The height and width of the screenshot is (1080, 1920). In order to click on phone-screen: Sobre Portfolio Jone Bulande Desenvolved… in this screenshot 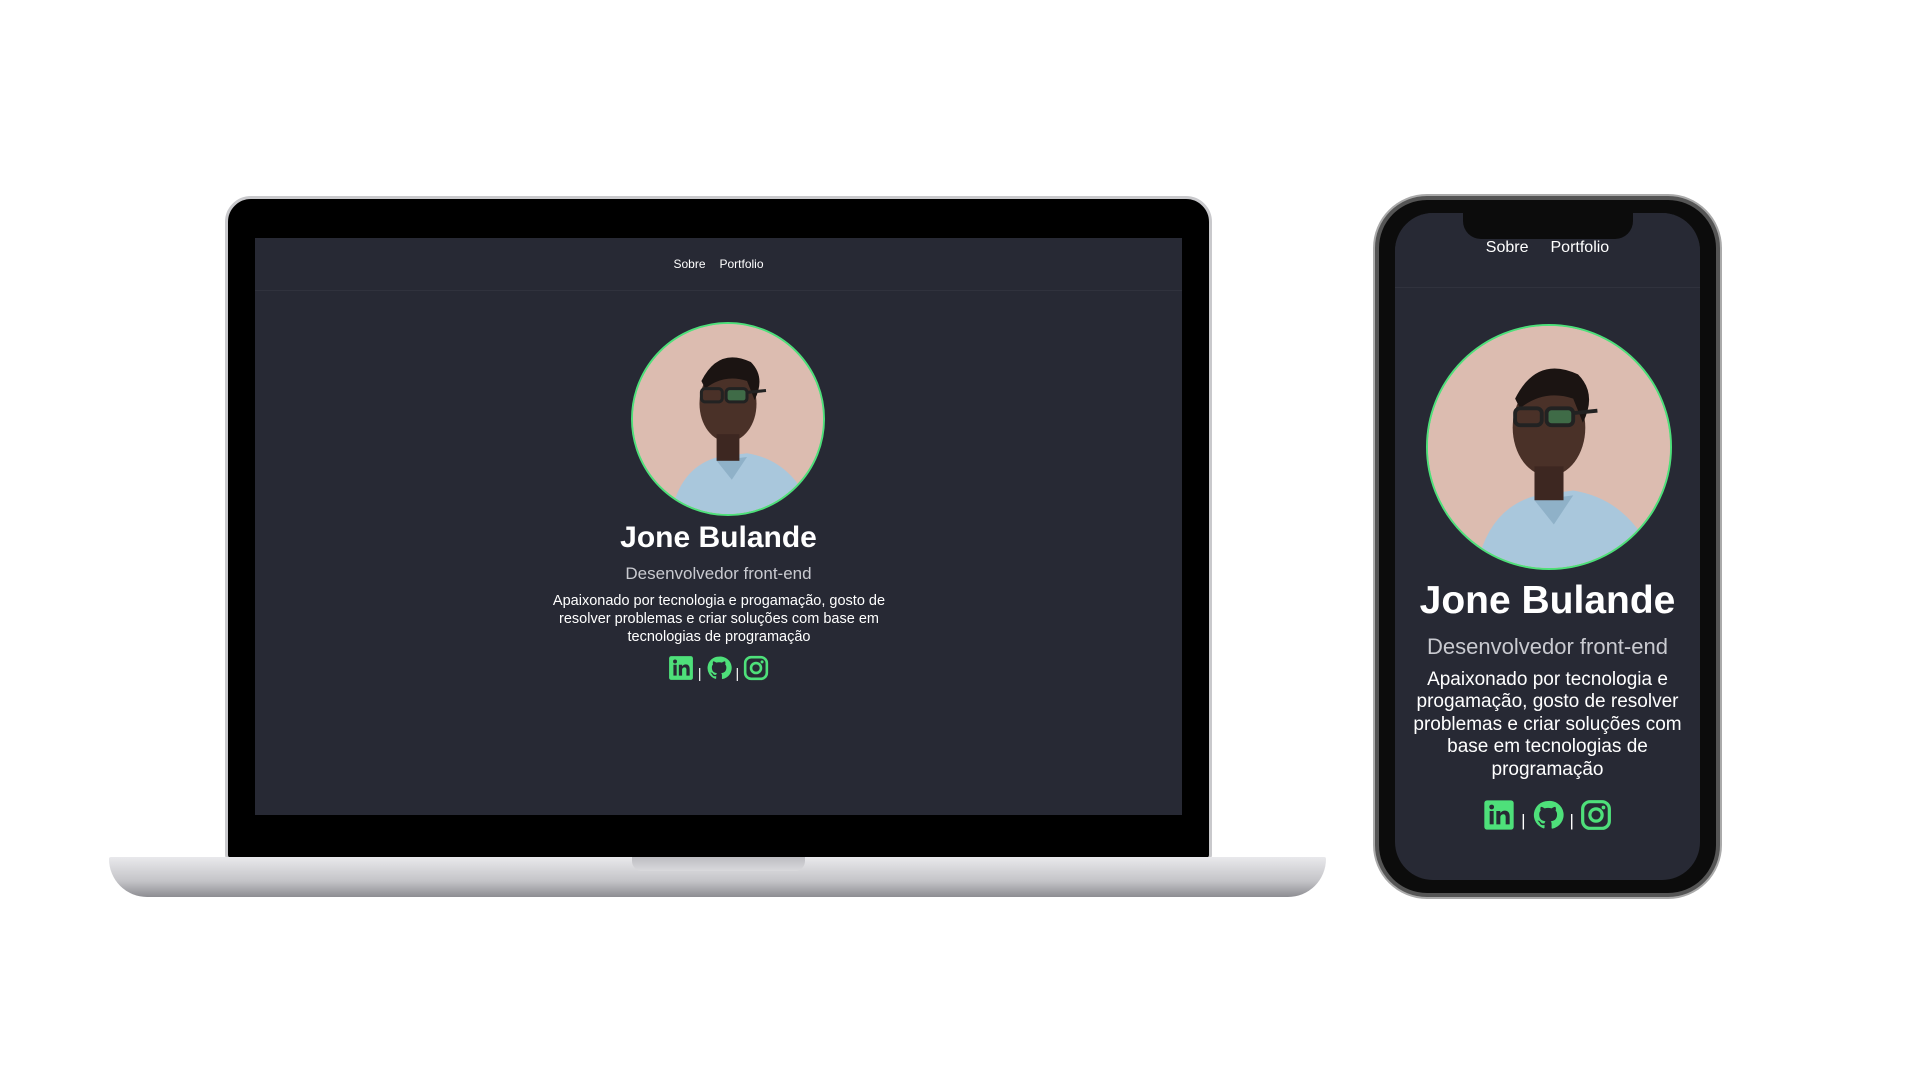, I will do `click(1547, 546)`.